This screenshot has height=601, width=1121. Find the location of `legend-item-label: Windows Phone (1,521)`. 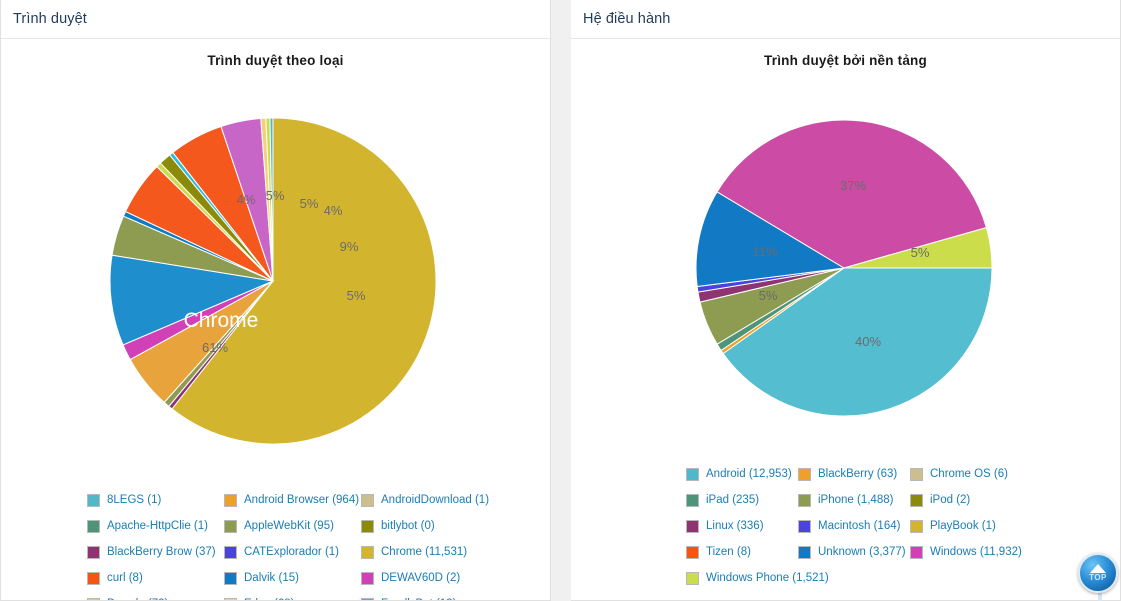

legend-item-label: Windows Phone (1,521) is located at coordinates (767, 577).